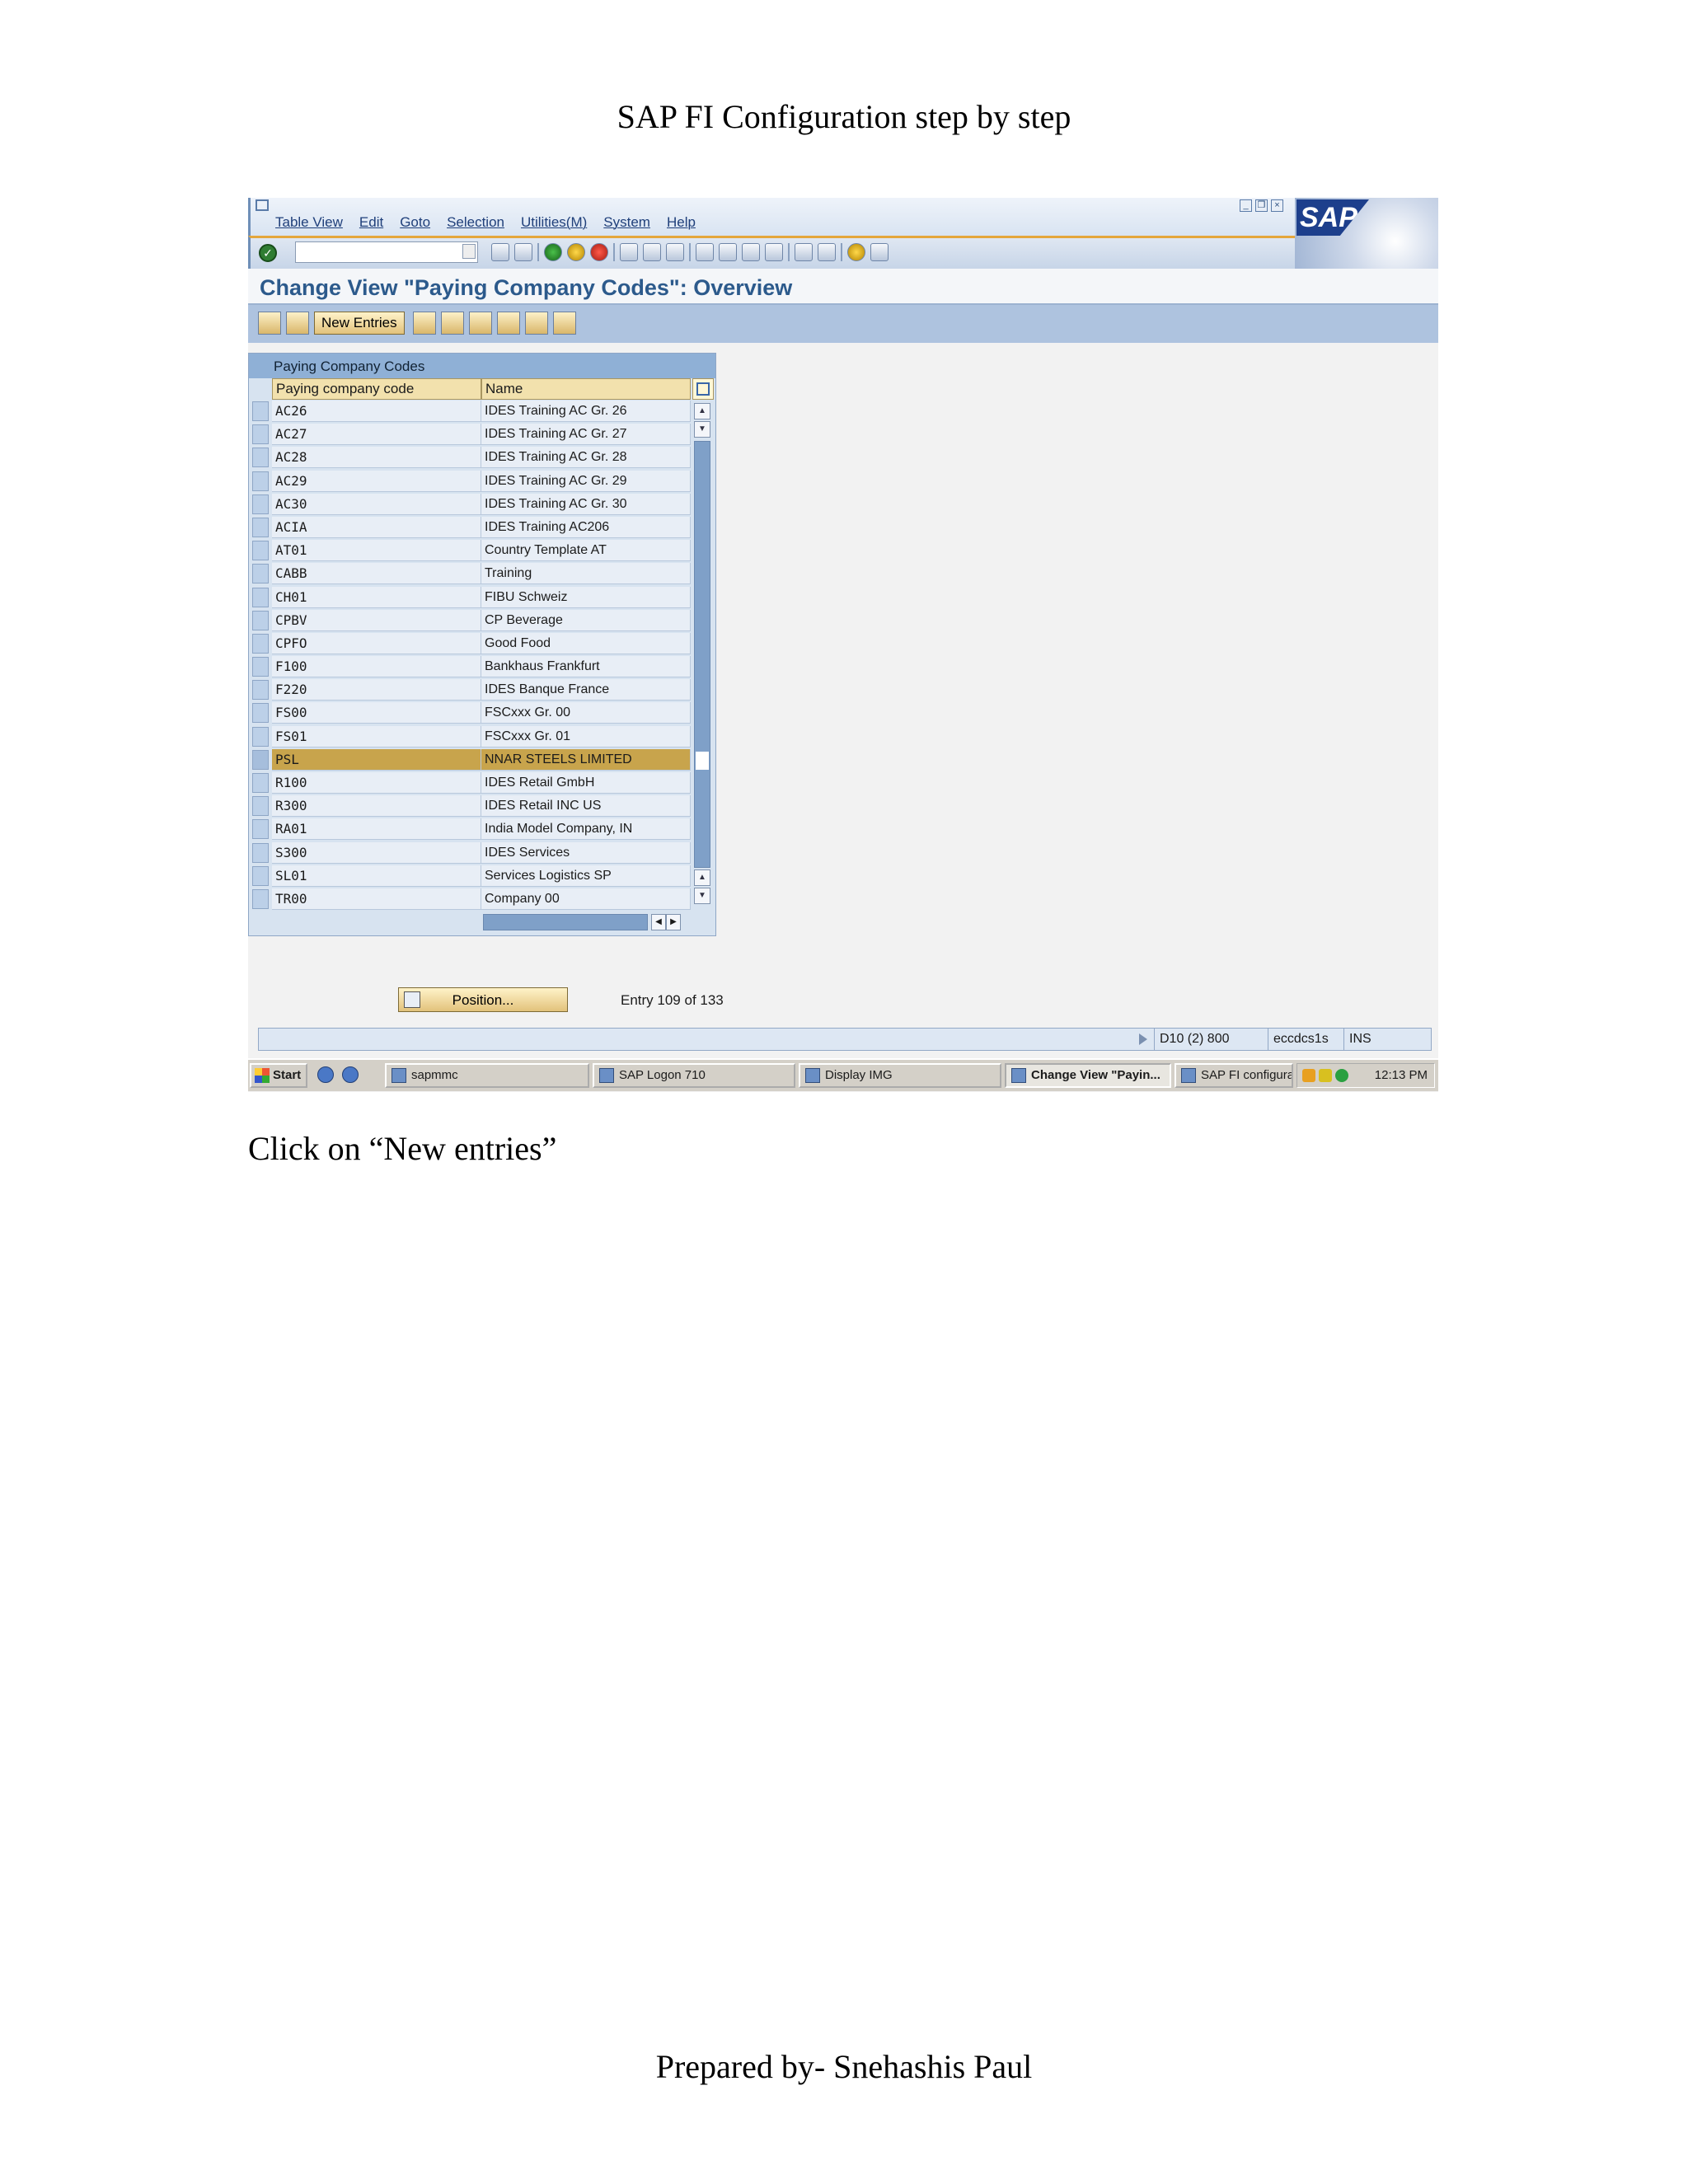 Image resolution: width=1688 pixels, height=2184 pixels. I want to click on system-menu-icon, so click(262, 205).